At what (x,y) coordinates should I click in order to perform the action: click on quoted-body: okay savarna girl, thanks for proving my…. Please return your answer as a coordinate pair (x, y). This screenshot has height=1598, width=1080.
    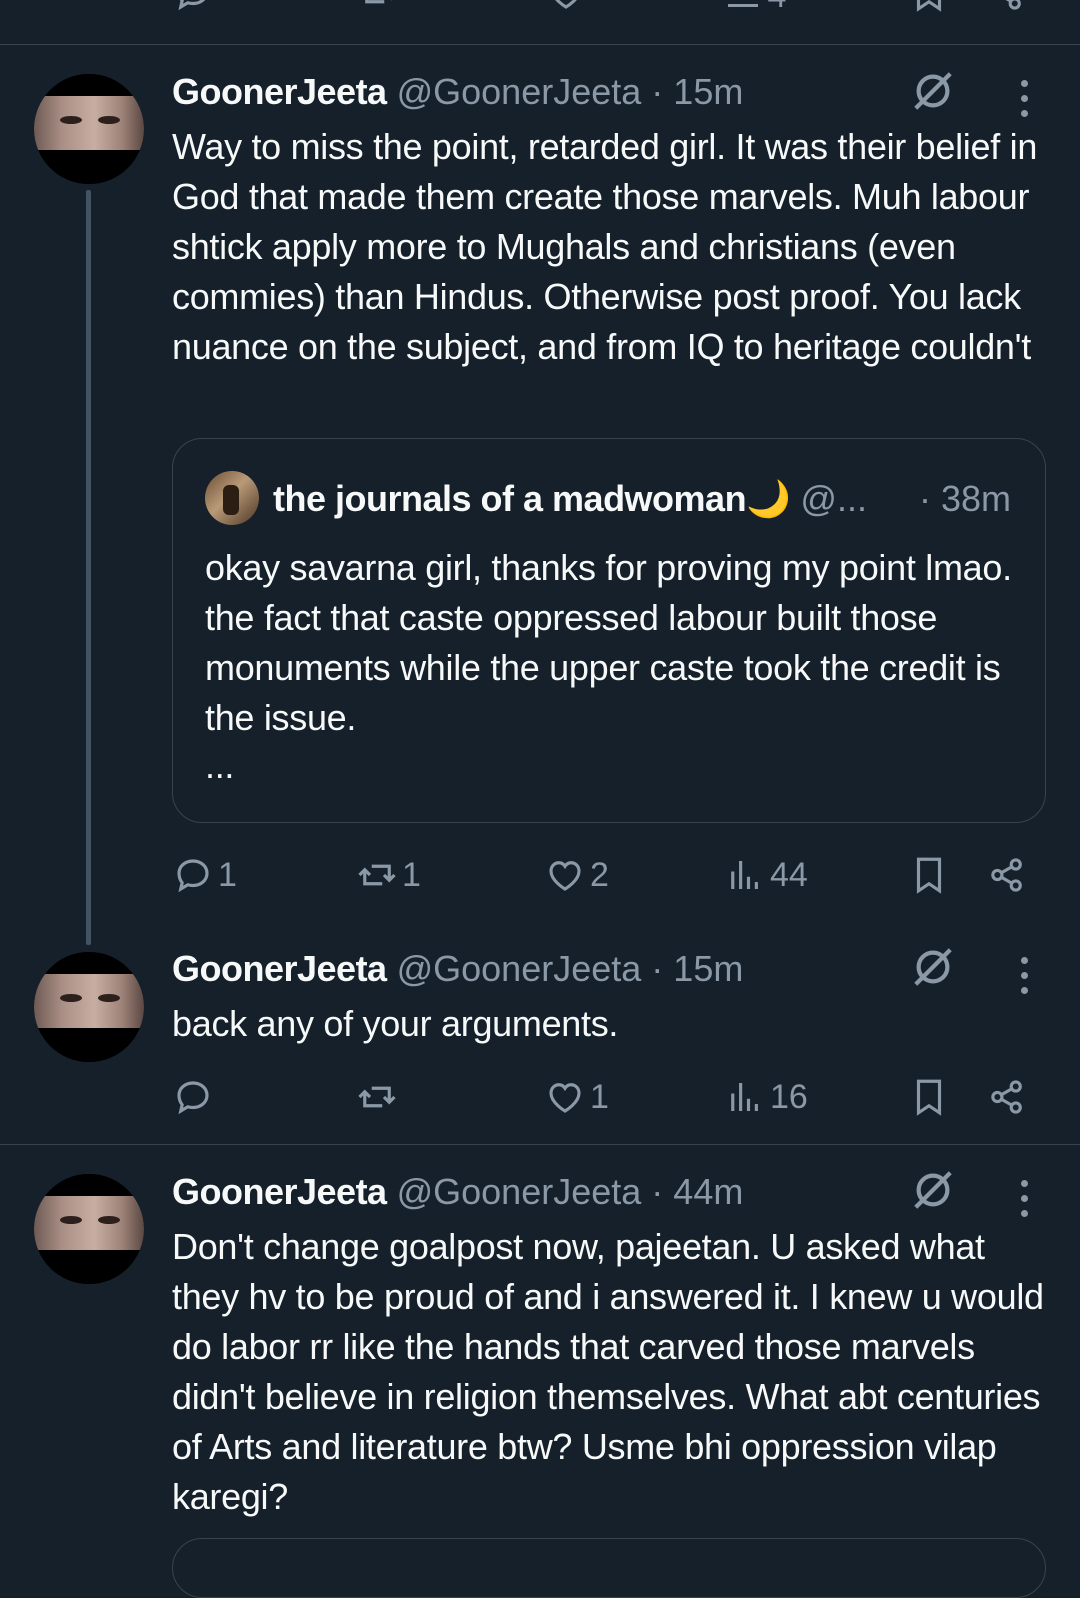
    Looking at the image, I should click on (608, 642).